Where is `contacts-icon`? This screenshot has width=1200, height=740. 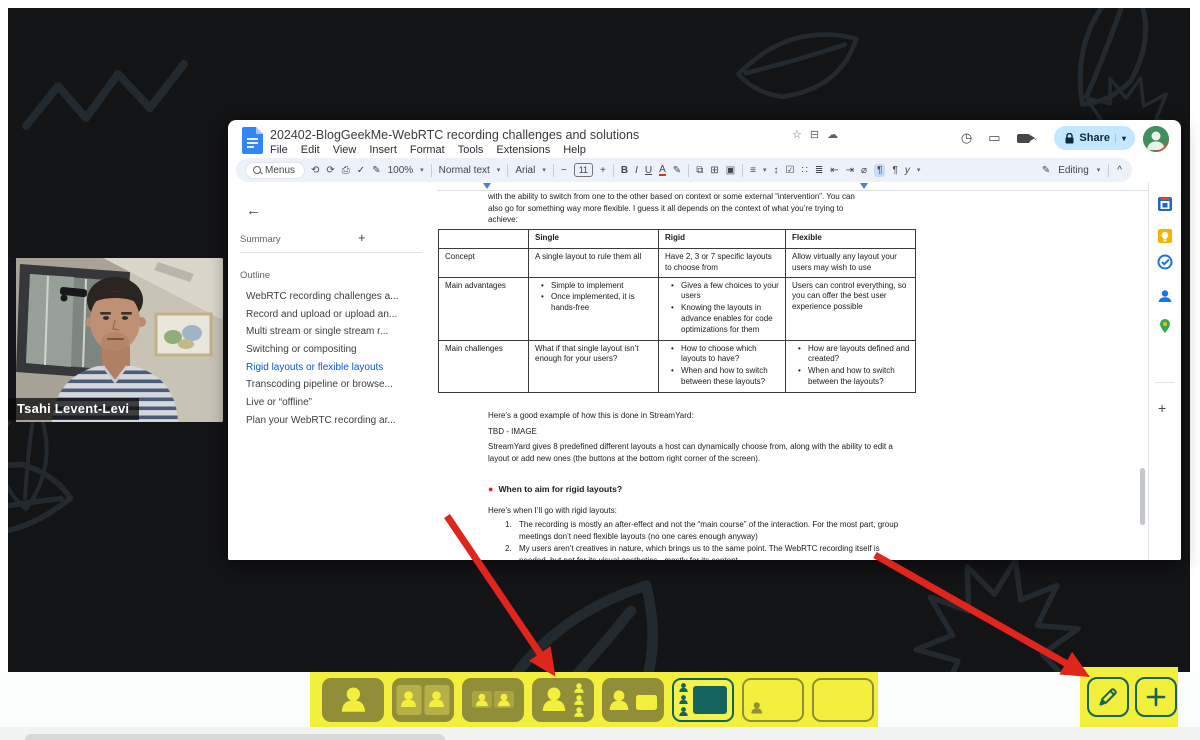
contacts-icon is located at coordinates (1165, 296).